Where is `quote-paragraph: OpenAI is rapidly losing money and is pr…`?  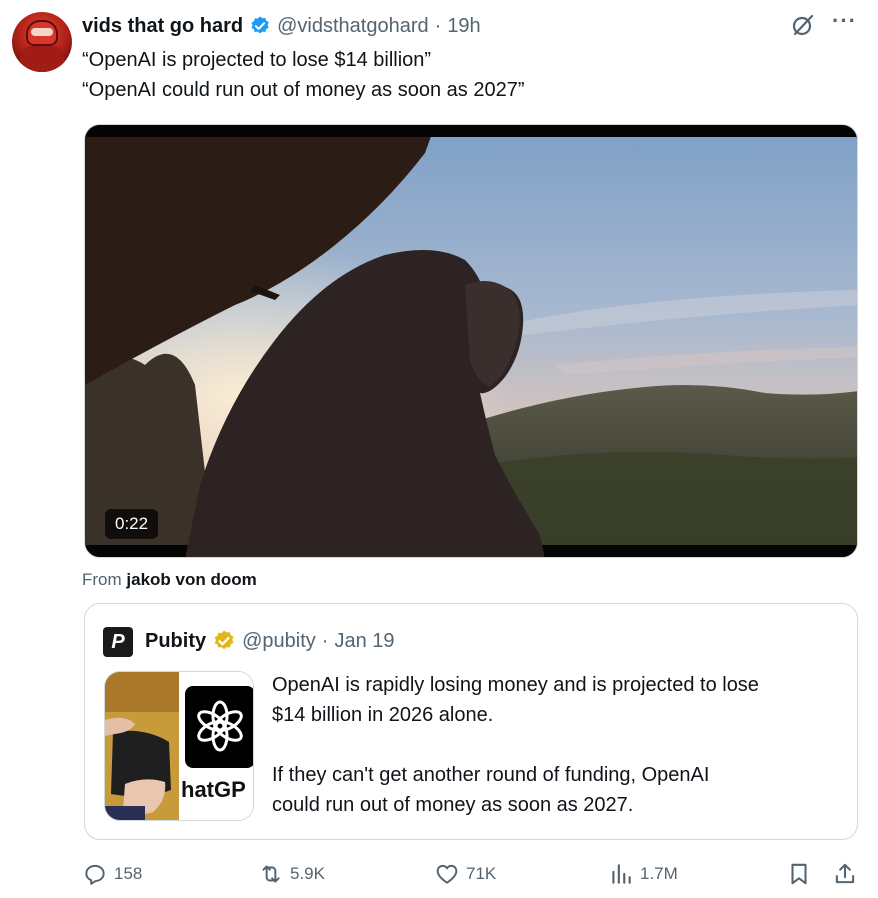 quote-paragraph: OpenAI is rapidly losing money and is pr… is located at coordinates (562, 700).